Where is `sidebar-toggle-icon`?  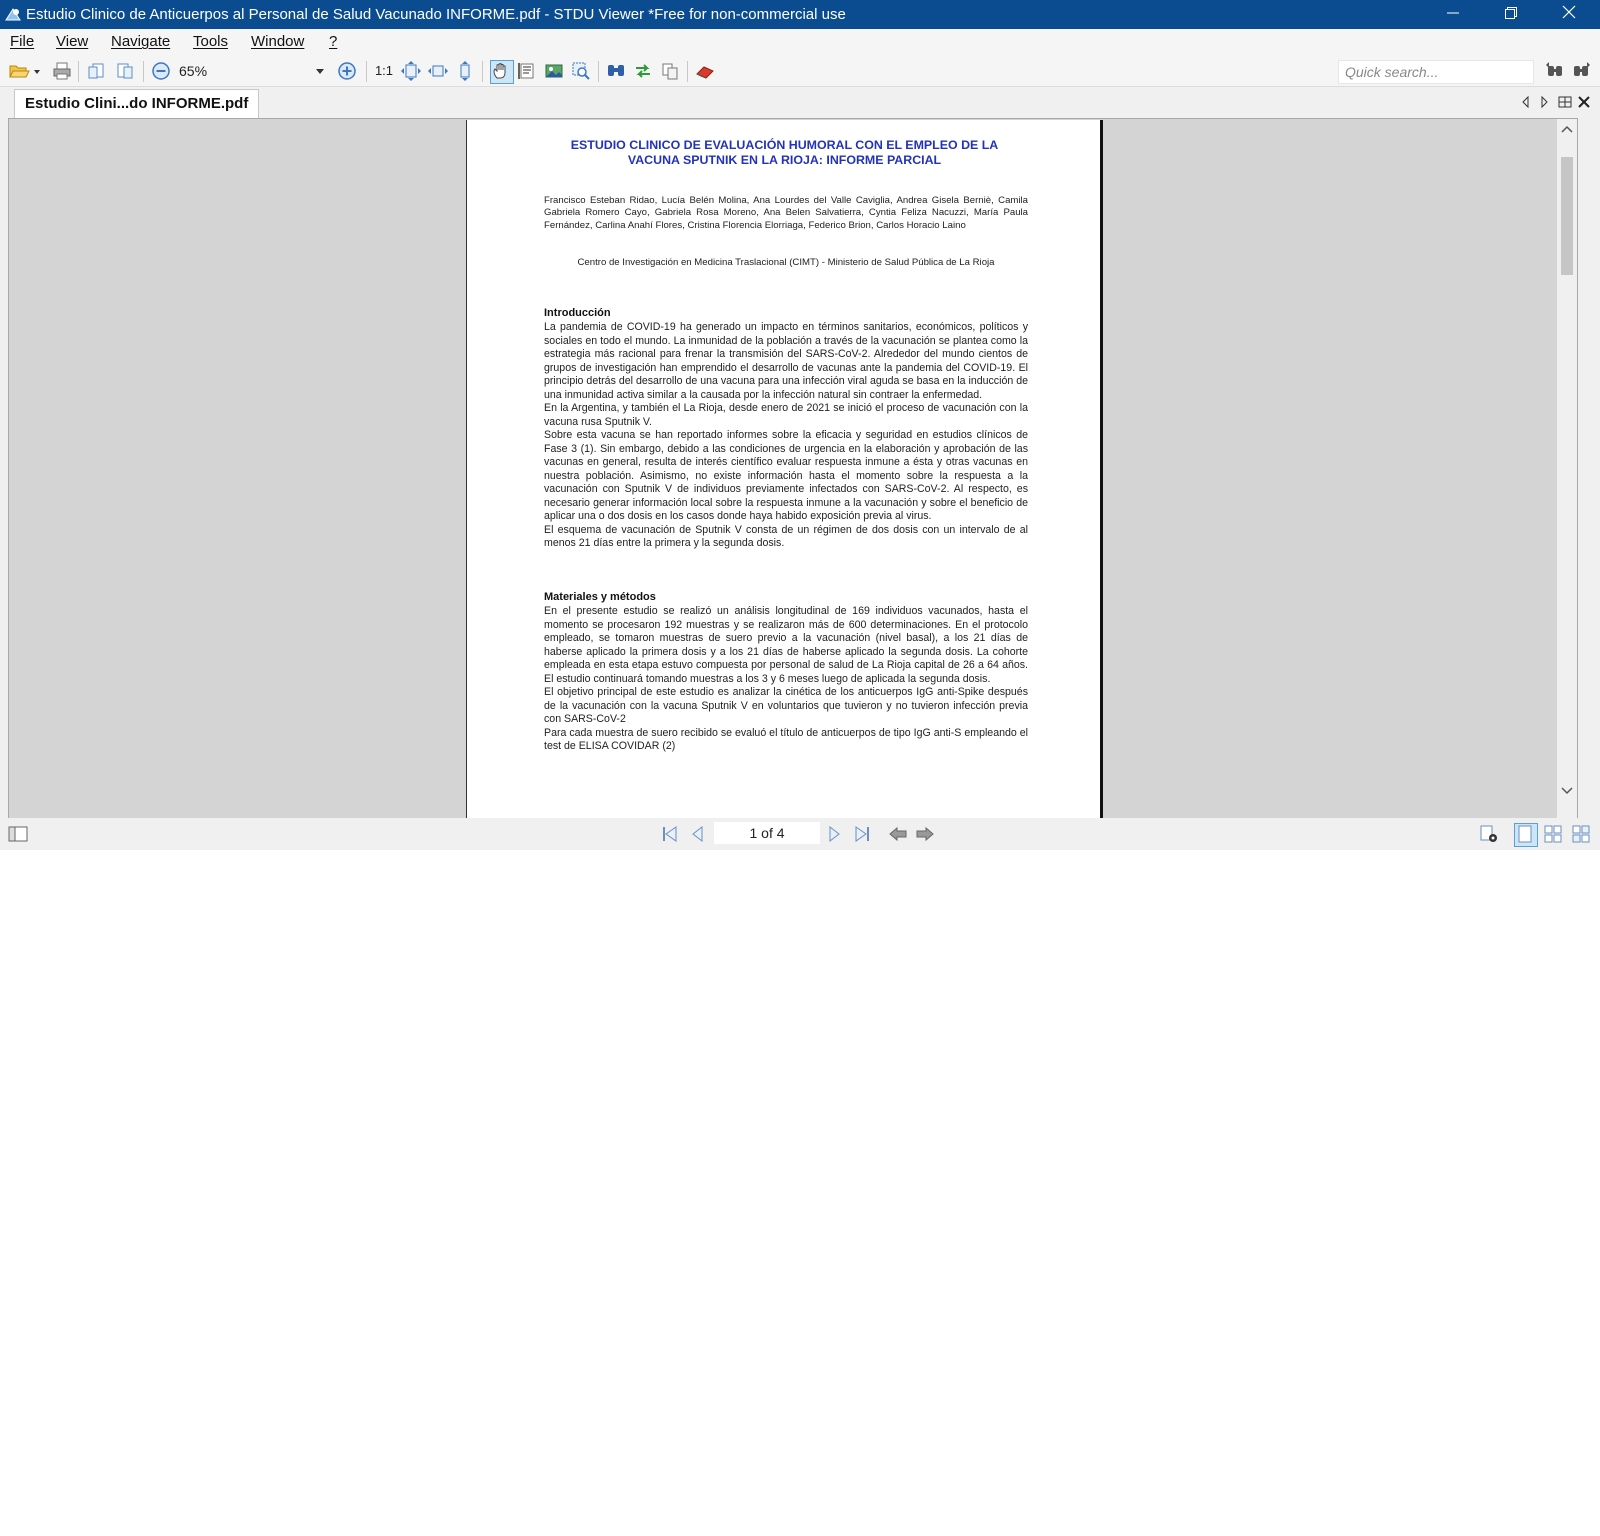
sidebar-toggle-icon is located at coordinates (18, 834).